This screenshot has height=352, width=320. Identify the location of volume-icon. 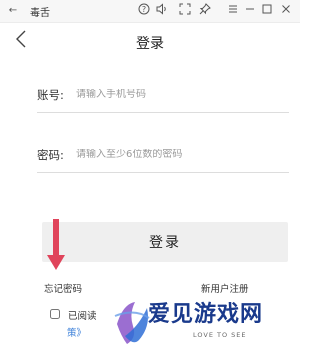
(162, 11).